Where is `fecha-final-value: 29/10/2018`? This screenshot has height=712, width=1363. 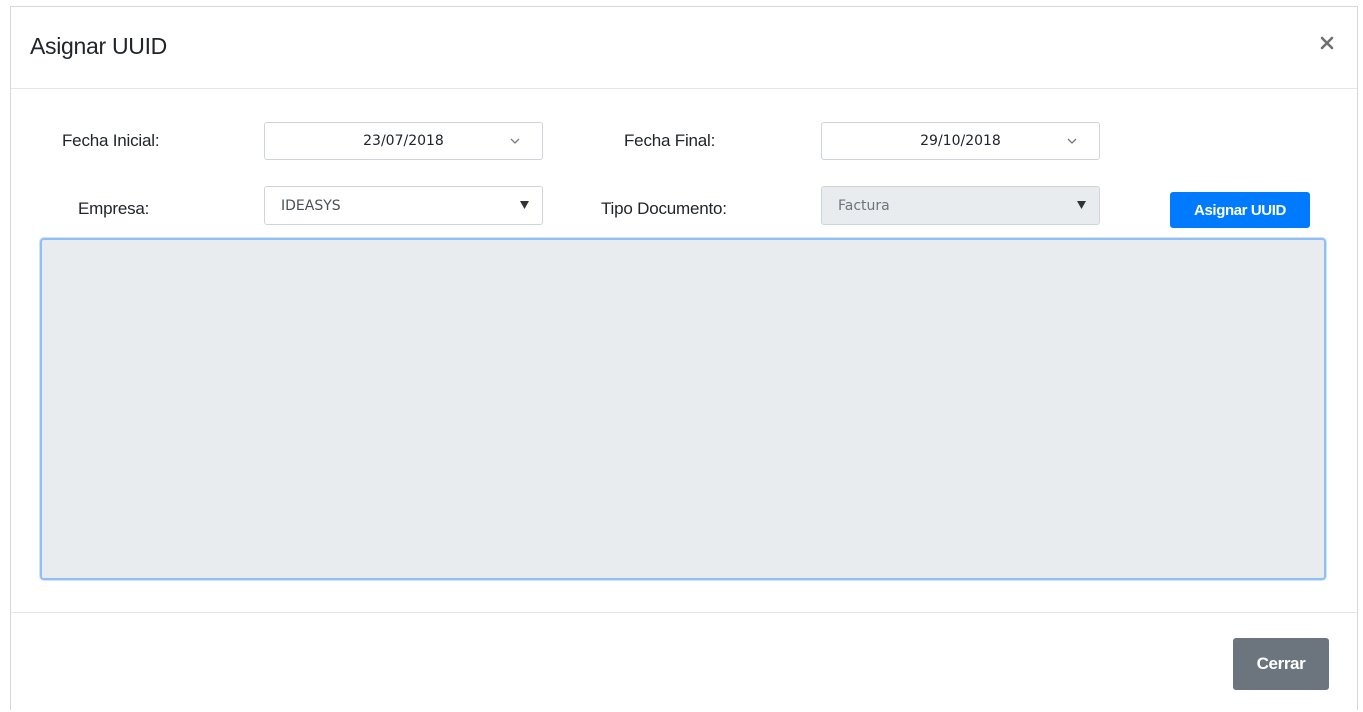 fecha-final-value: 29/10/2018 is located at coordinates (960, 141).